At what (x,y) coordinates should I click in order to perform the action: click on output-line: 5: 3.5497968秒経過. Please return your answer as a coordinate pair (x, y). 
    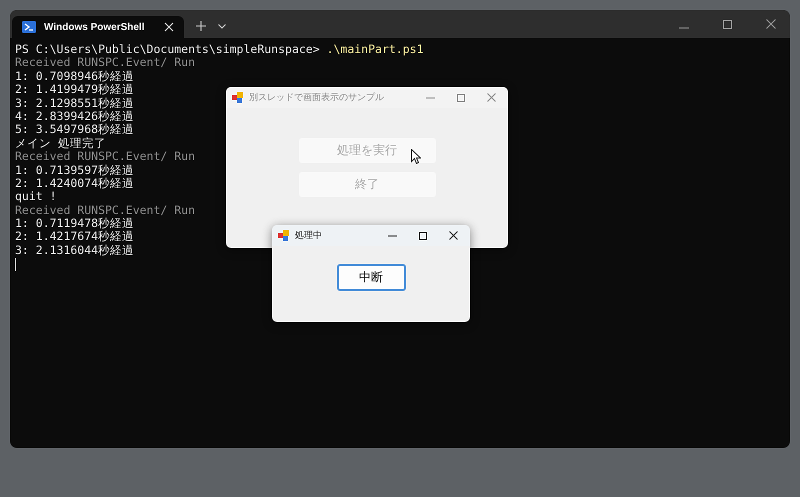
    Looking at the image, I should click on (74, 129).